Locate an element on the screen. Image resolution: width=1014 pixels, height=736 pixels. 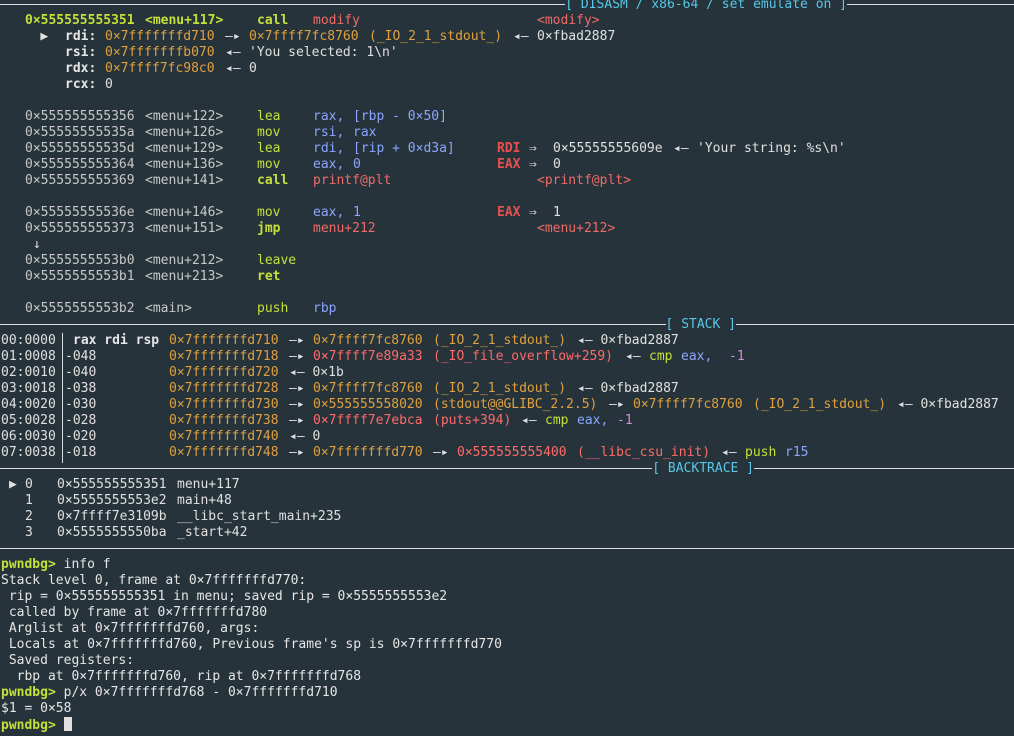
stack-title: [ STACK ] is located at coordinates (700, 325).